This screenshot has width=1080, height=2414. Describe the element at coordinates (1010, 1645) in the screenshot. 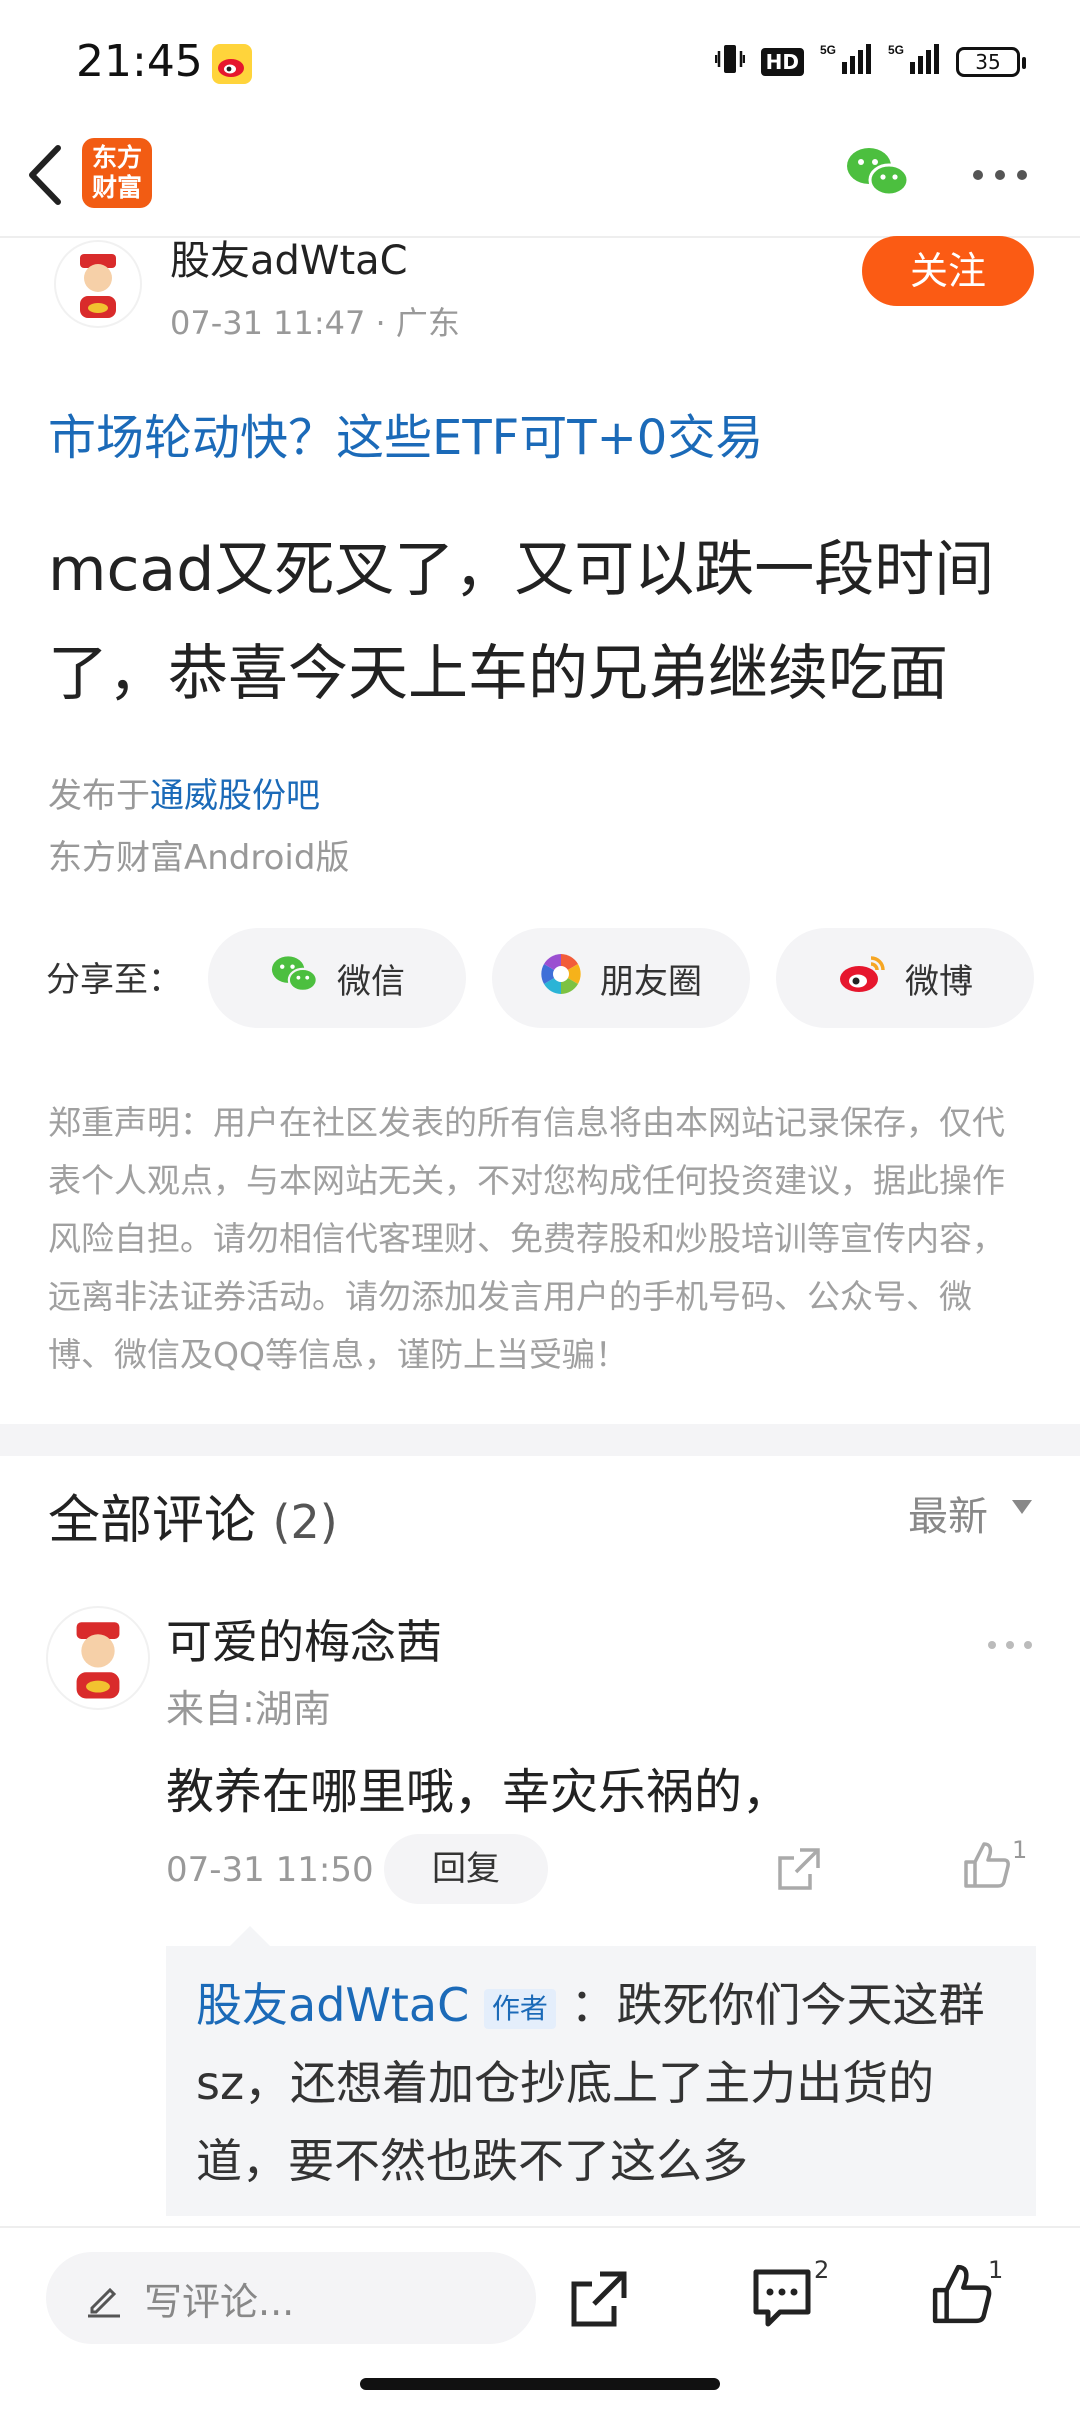

I see `comment-more-icon` at that location.